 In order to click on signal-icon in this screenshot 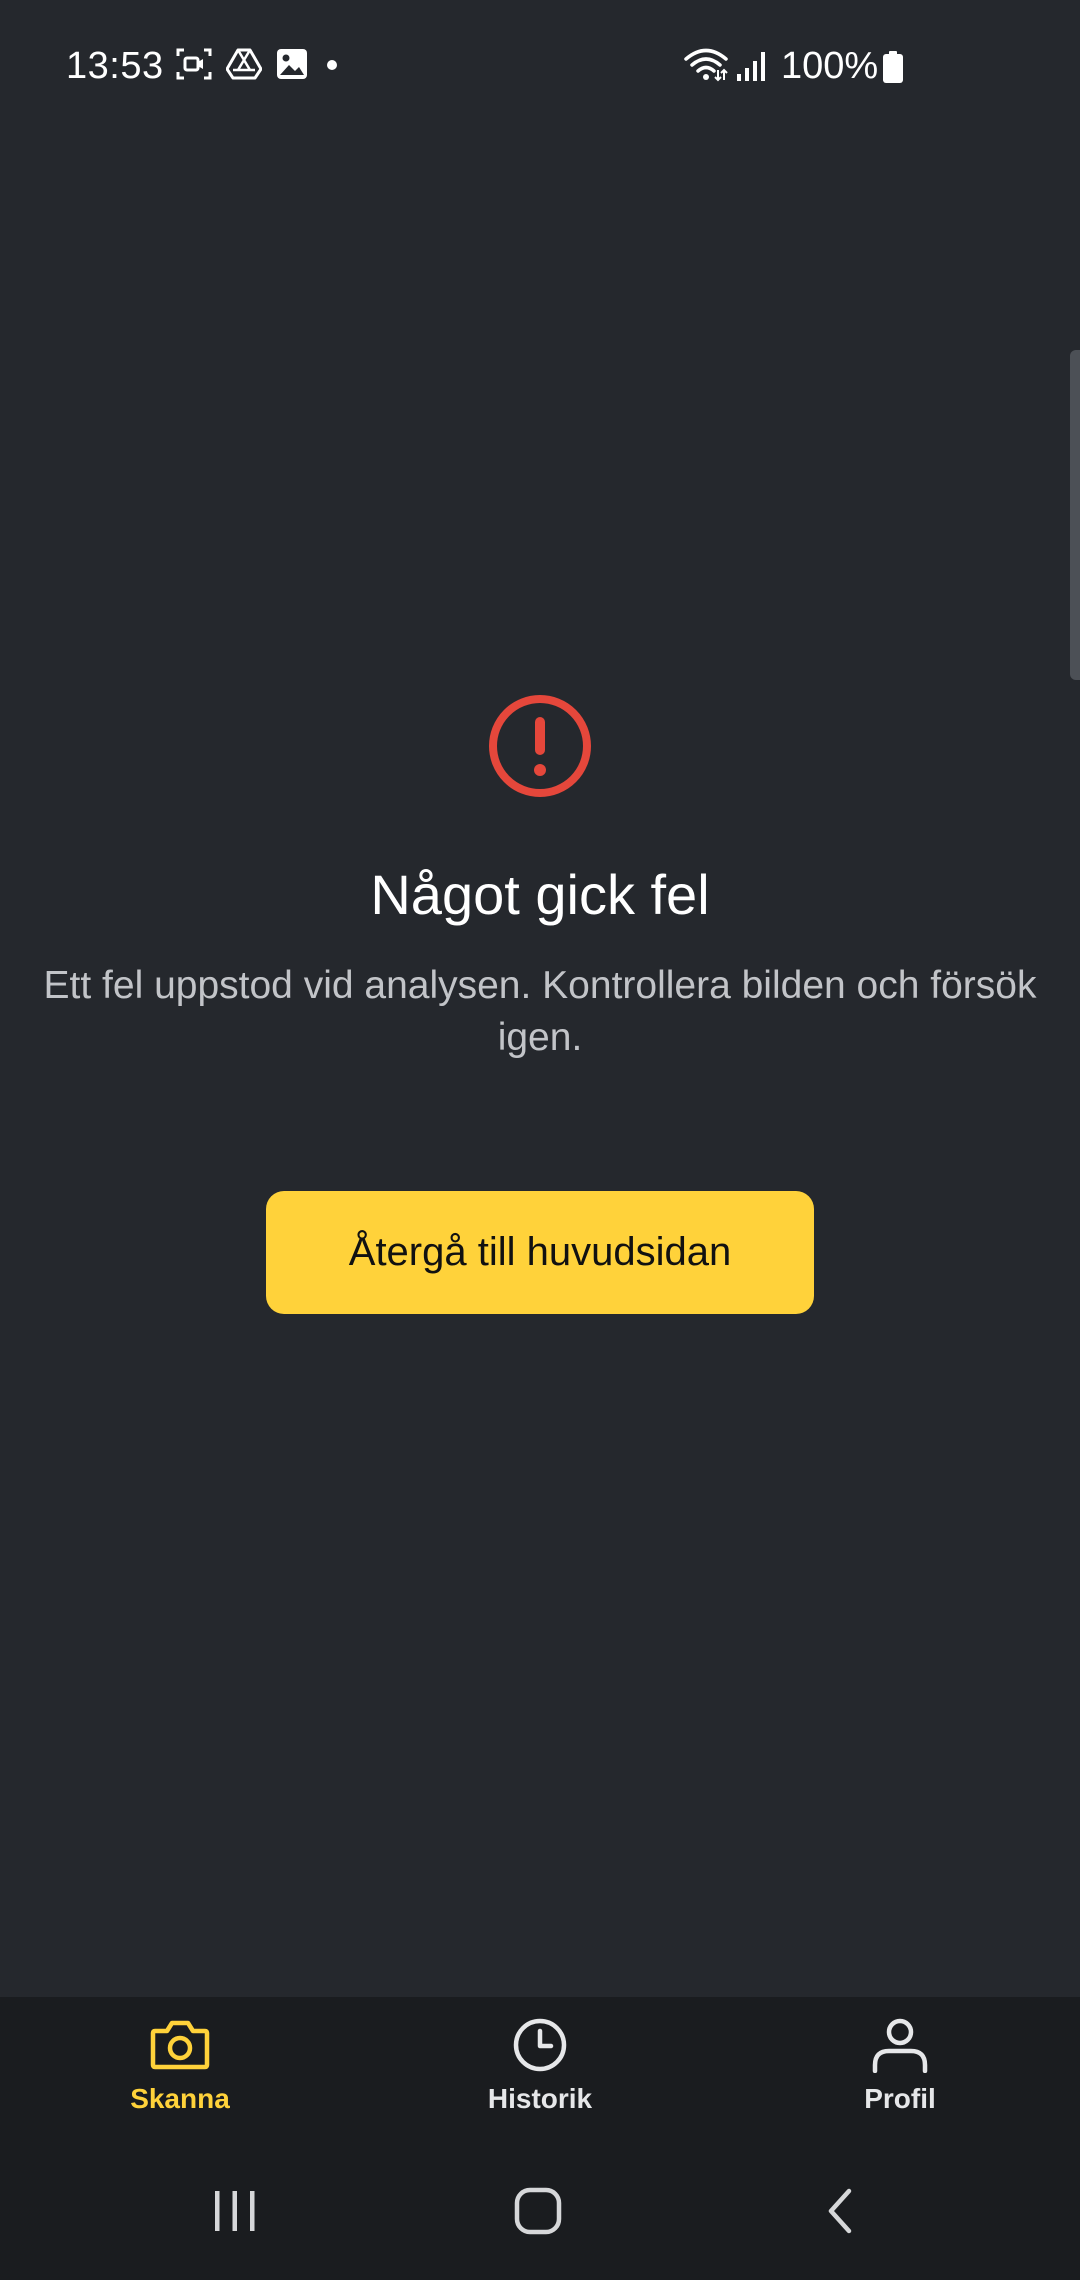, I will do `click(752, 68)`.